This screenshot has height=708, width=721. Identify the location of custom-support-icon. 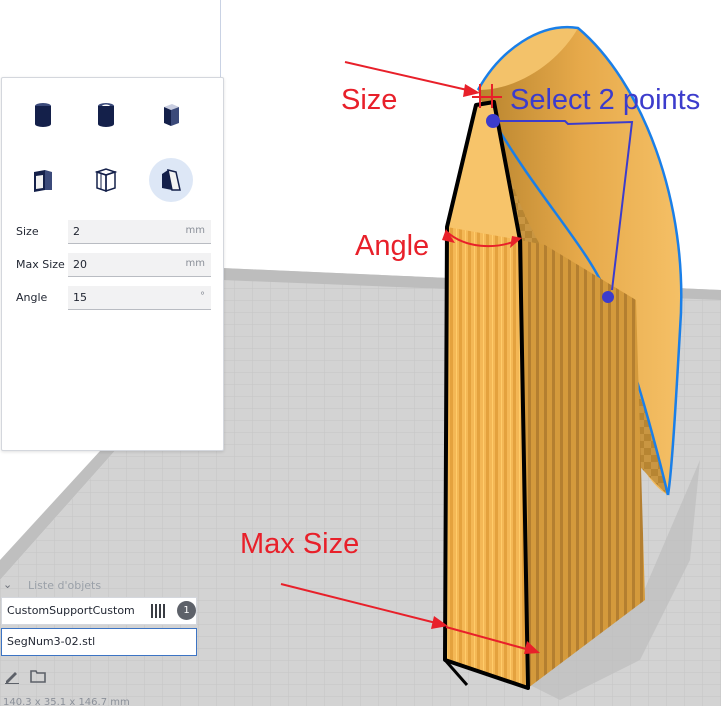
(171, 180).